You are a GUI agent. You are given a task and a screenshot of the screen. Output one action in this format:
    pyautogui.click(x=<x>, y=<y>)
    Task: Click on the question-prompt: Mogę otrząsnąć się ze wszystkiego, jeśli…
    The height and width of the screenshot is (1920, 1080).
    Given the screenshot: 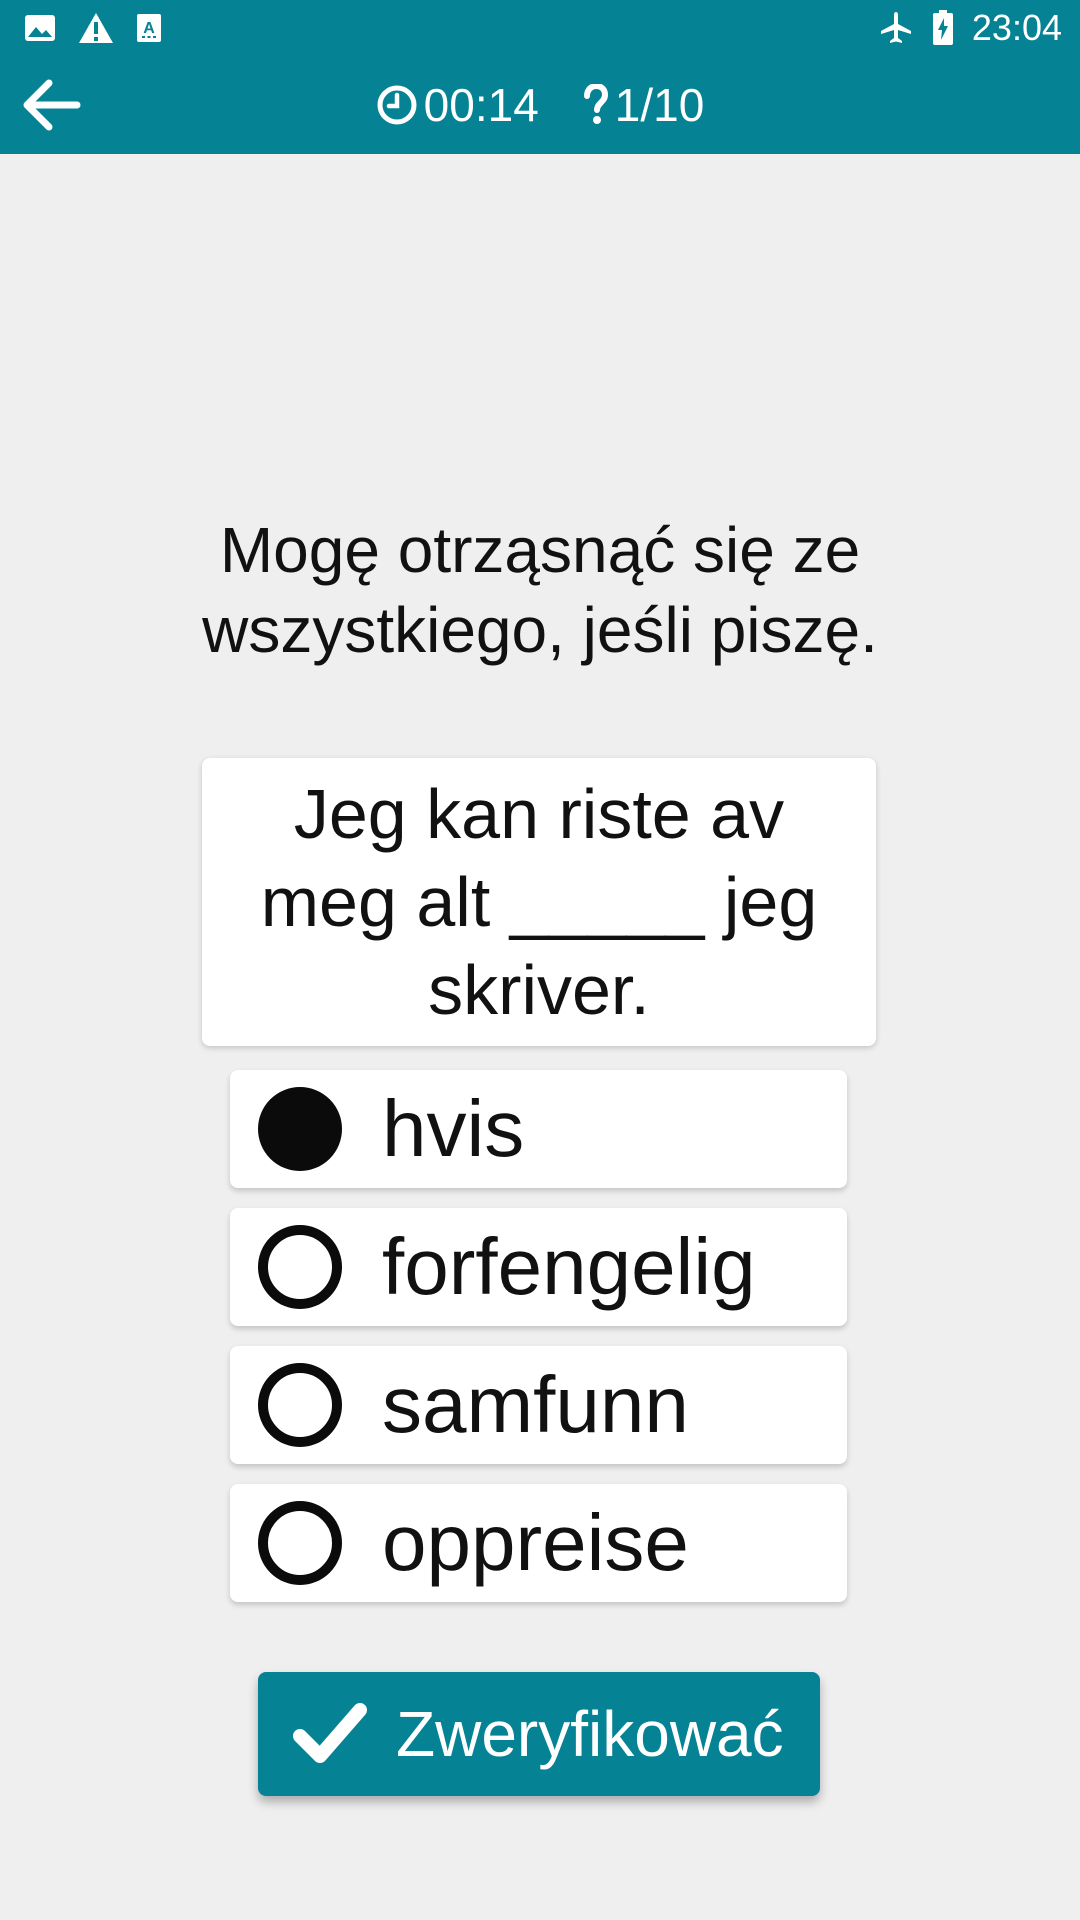 What is the action you would take?
    pyautogui.click(x=540, y=590)
    